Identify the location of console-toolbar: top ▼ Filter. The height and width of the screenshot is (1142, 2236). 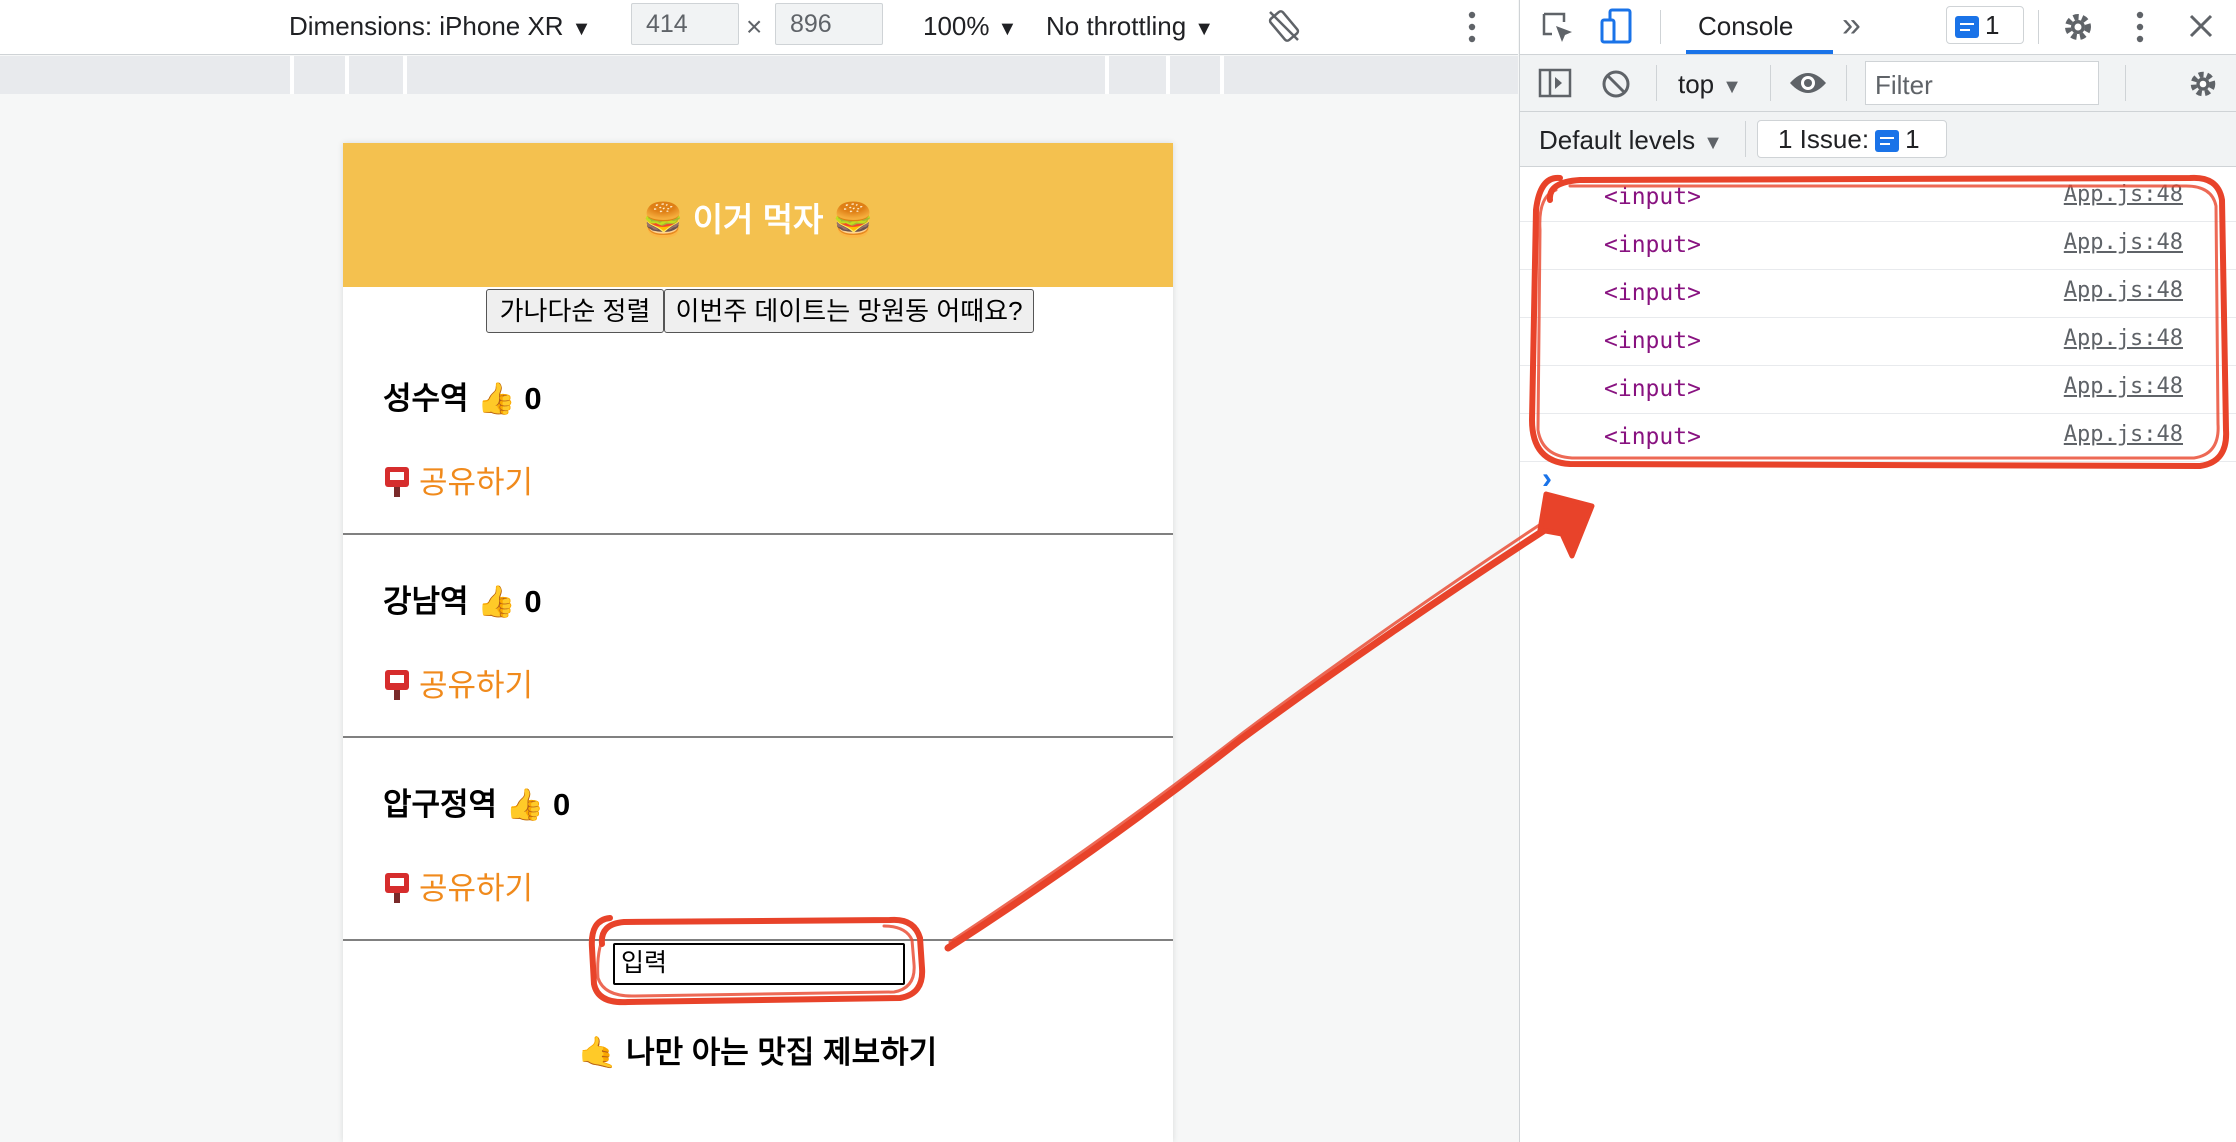
(1878, 83).